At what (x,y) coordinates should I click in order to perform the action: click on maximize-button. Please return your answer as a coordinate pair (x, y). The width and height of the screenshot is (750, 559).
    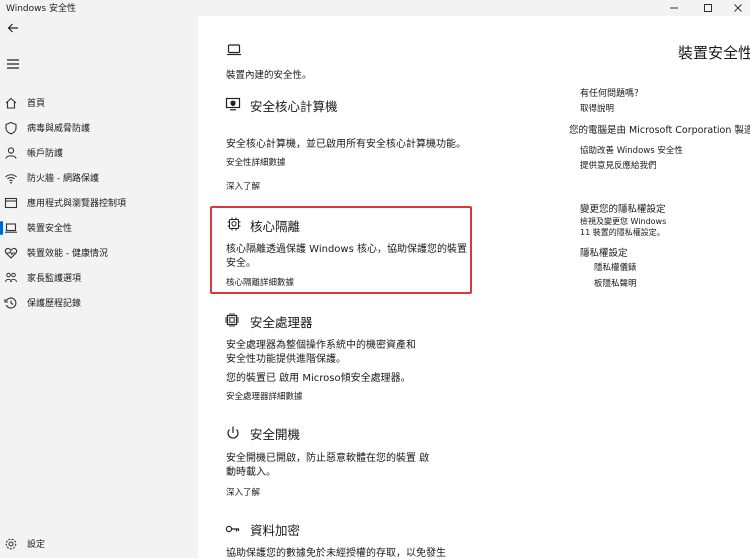
    Looking at the image, I should click on (708, 8).